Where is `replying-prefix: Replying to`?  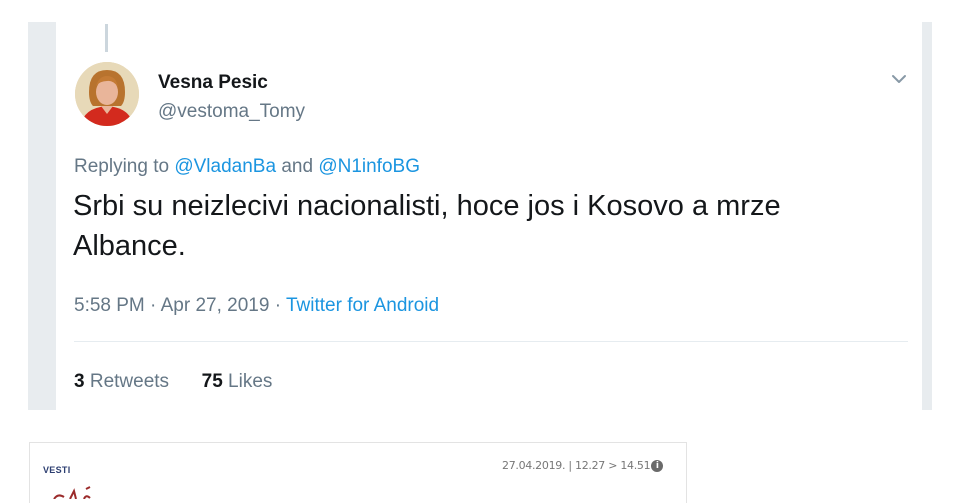 replying-prefix: Replying to is located at coordinates (122, 166).